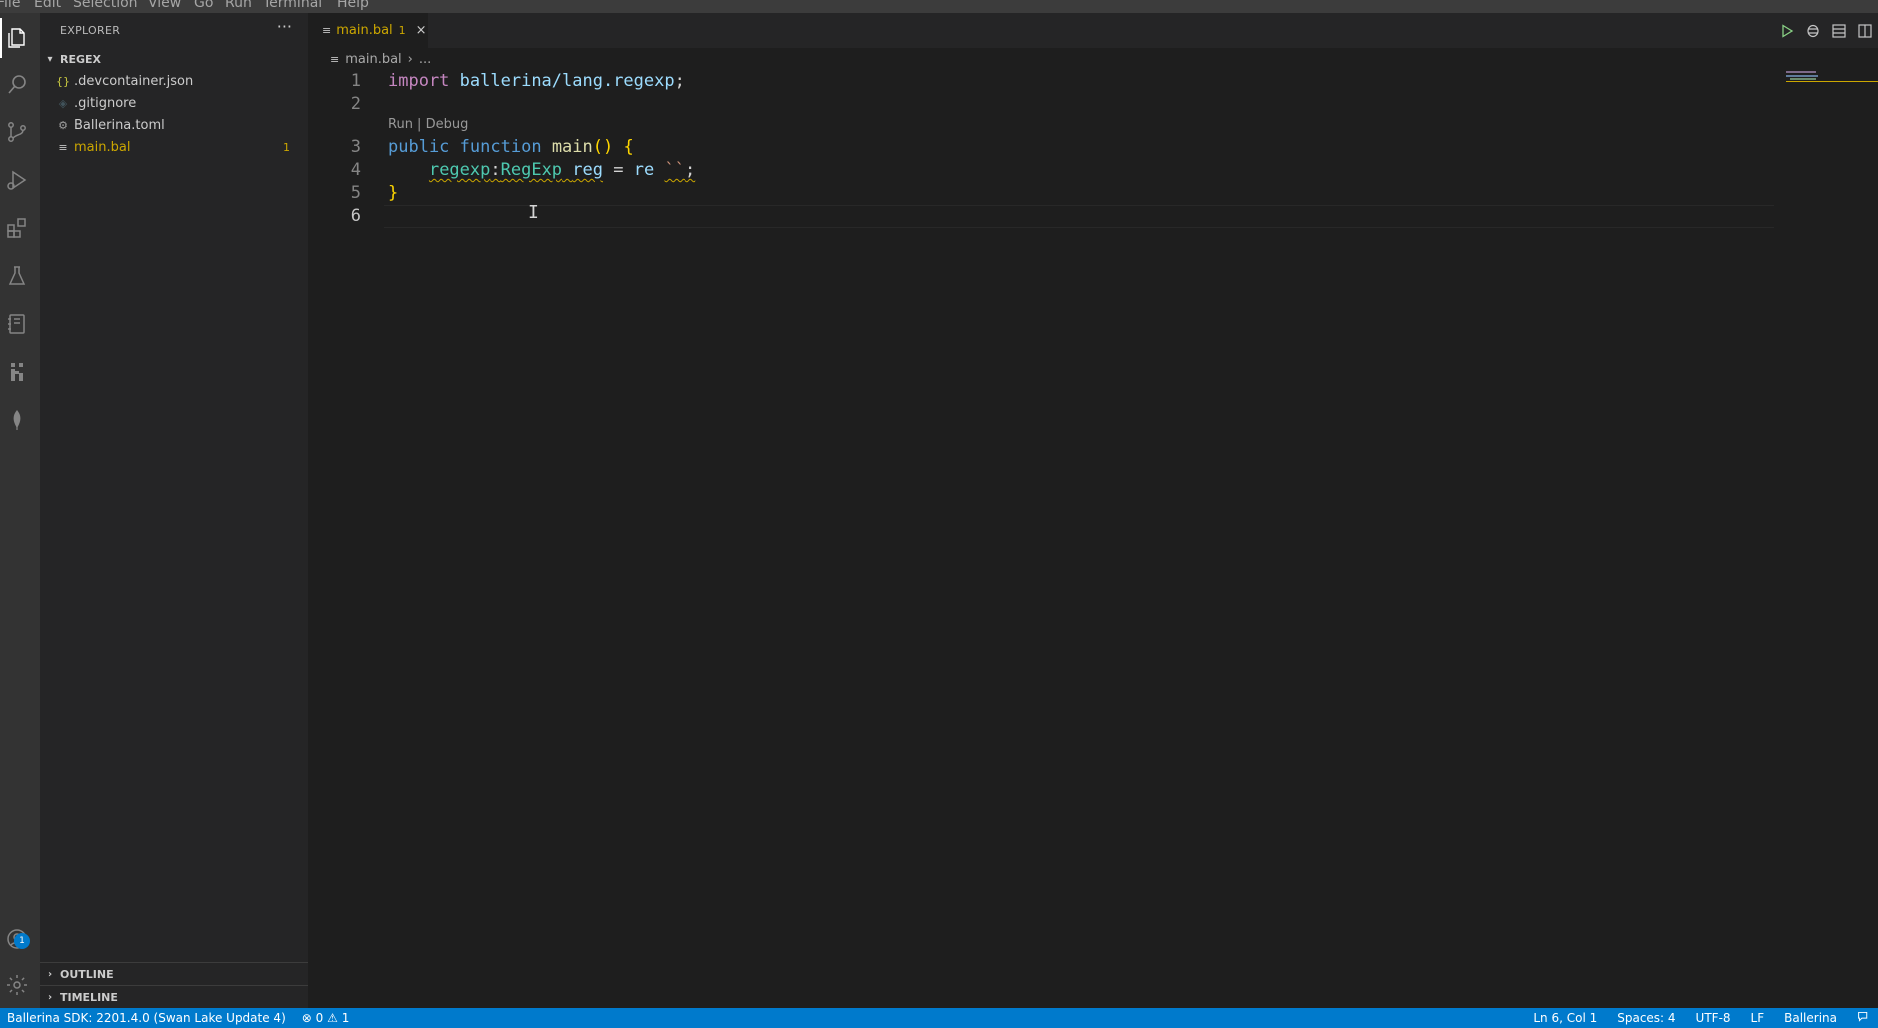 The height and width of the screenshot is (1028, 1878). Describe the element at coordinates (174, 996) in the screenshot. I see `timeline-section: › TIMELINE` at that location.